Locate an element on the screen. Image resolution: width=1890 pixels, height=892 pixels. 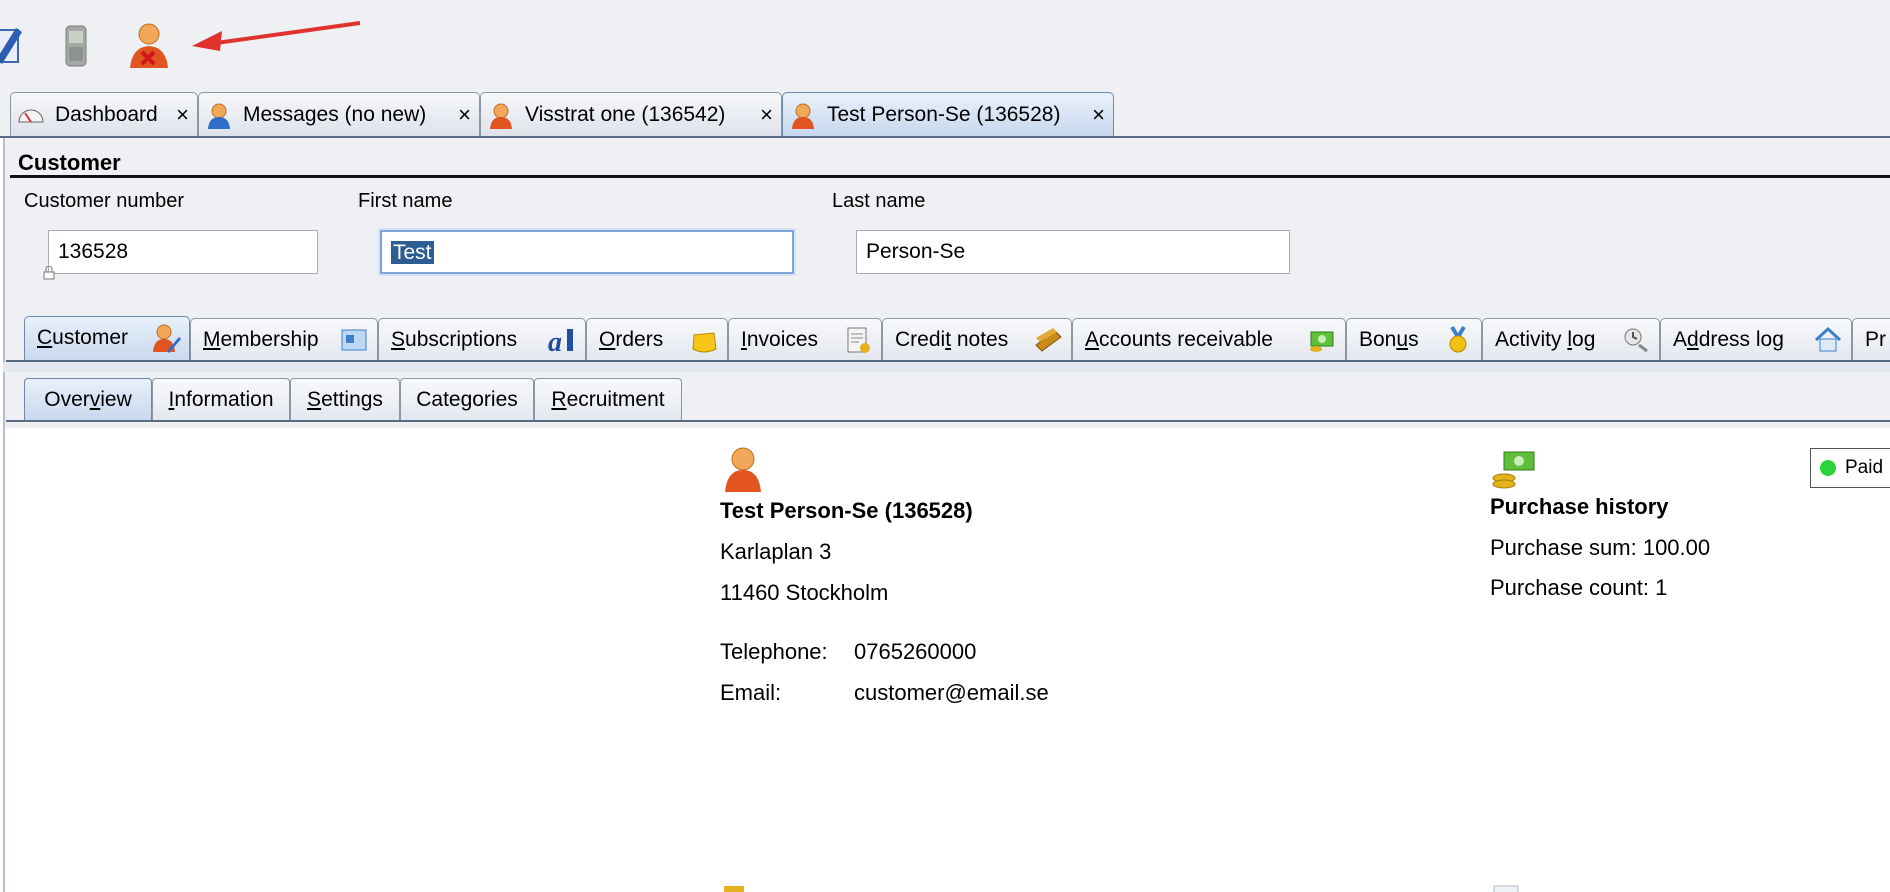
tab-label: Messages (no new) is located at coordinates (335, 114).